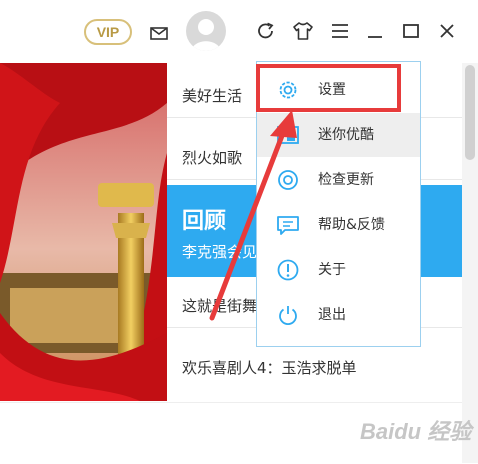 Image resolution: width=478 pixels, height=464 pixels. I want to click on update-icon, so click(288, 182).